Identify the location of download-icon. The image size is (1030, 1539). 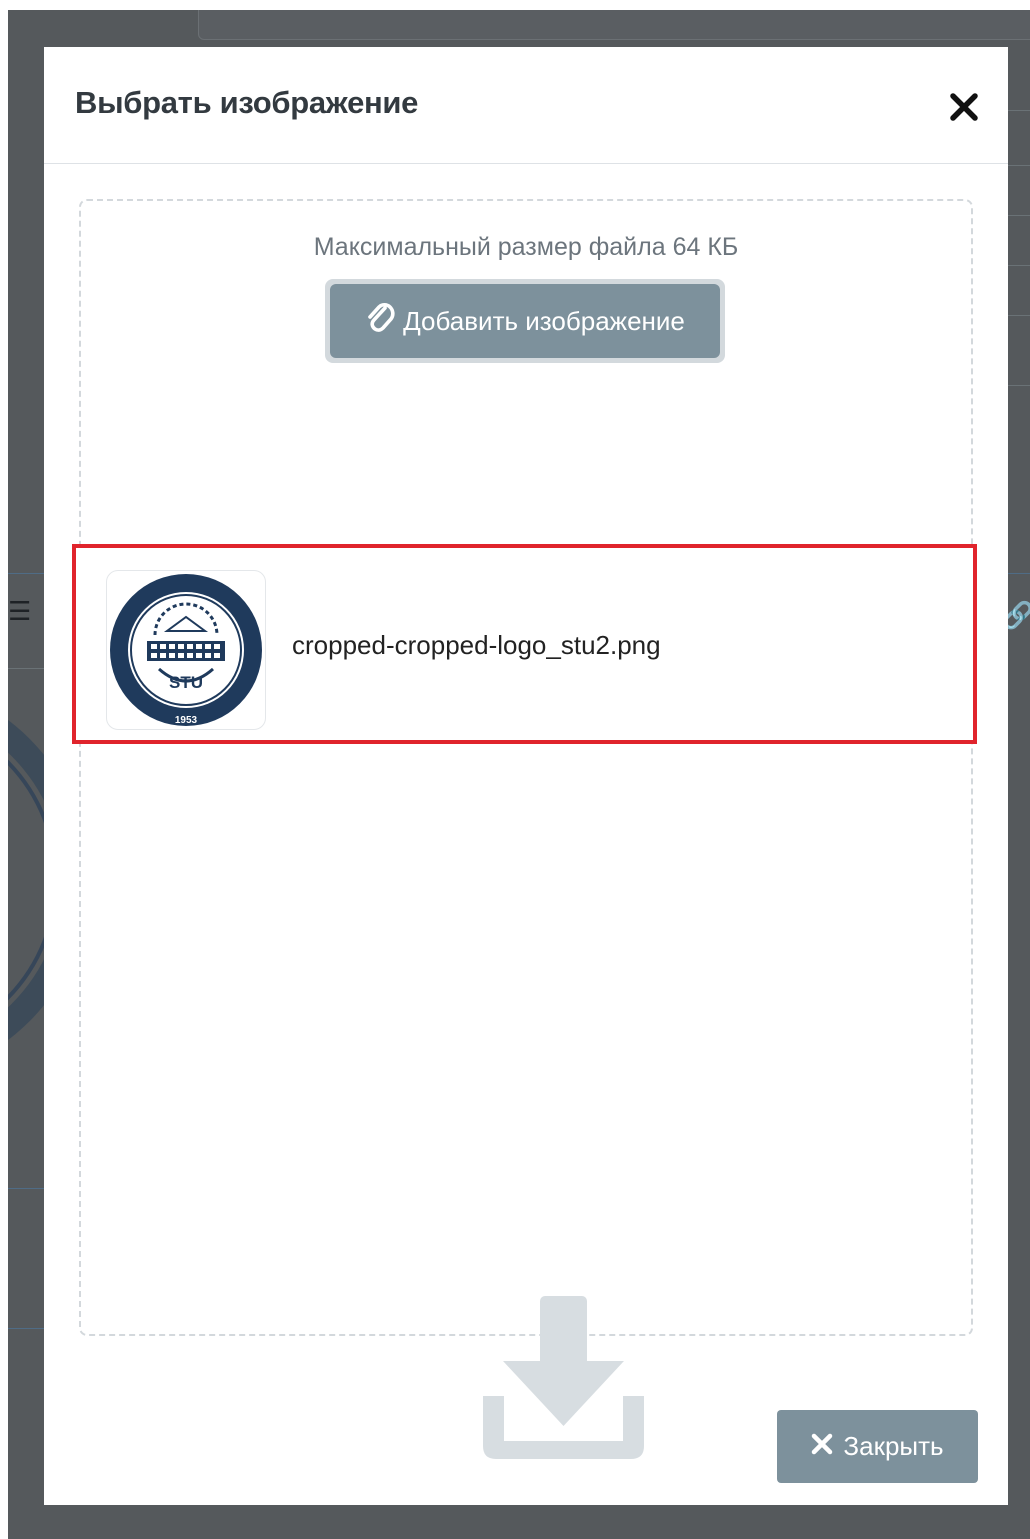
(563, 1378).